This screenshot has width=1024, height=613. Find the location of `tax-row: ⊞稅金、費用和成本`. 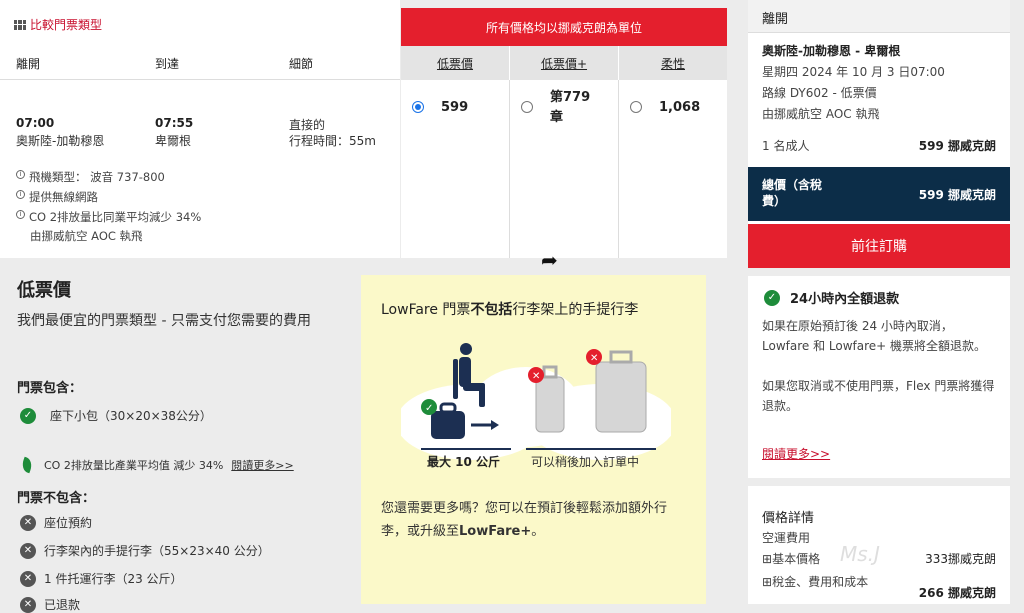

tax-row: ⊞稅金、費用和成本 is located at coordinates (822, 582).